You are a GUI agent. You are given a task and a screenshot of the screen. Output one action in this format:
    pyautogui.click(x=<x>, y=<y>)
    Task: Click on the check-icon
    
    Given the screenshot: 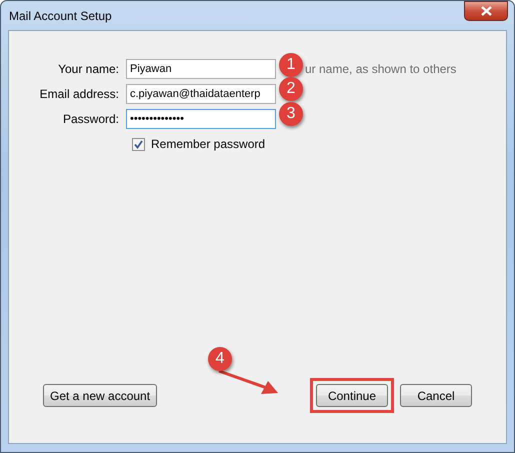 What is the action you would take?
    pyautogui.click(x=138, y=144)
    